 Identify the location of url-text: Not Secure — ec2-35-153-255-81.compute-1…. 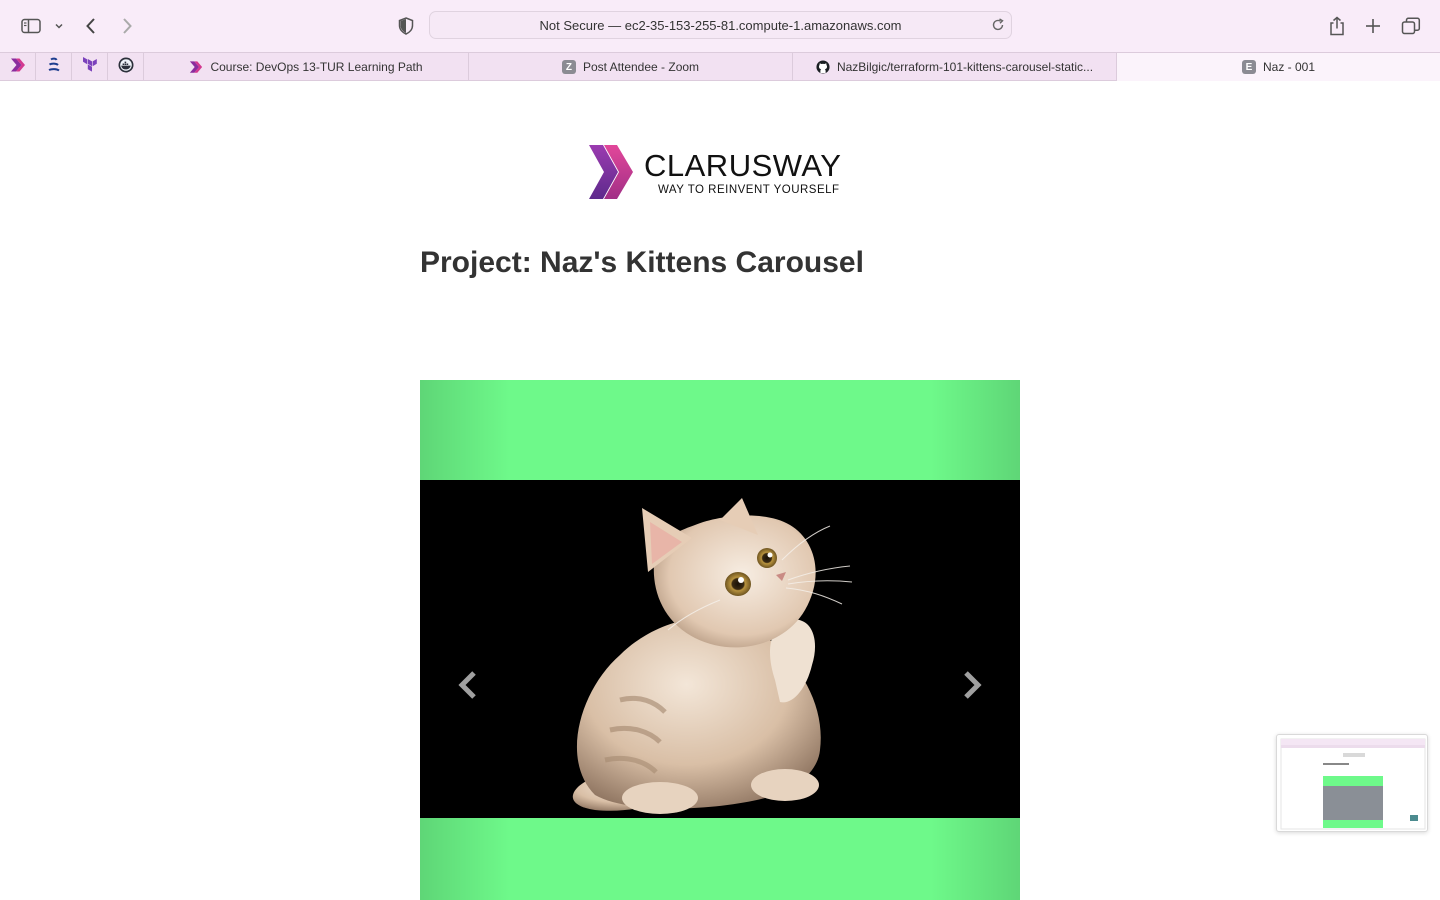
(720, 25).